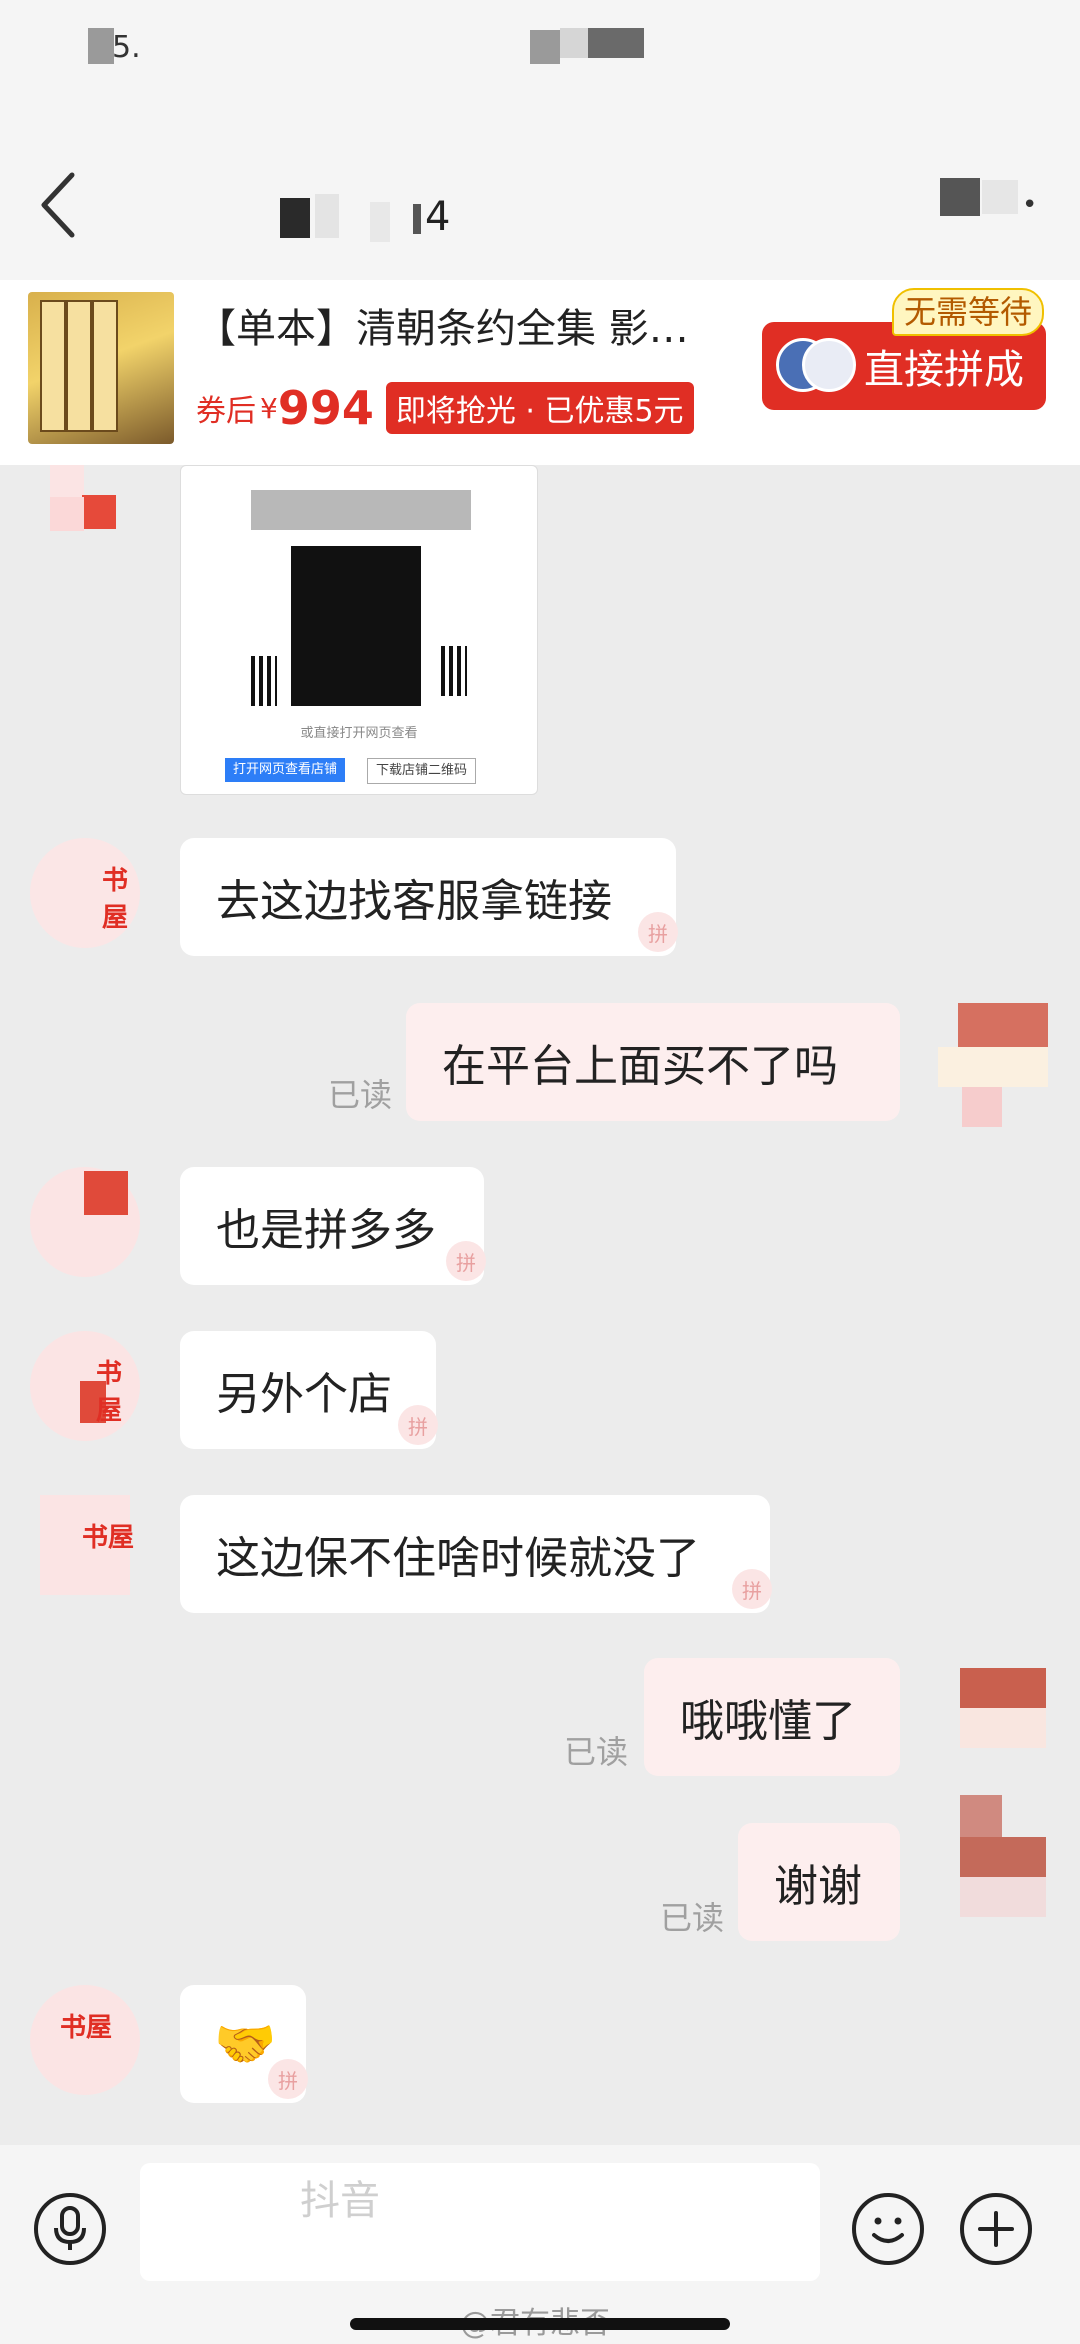 This screenshot has width=1080, height=2344. I want to click on no-wait-tag: 无需等待, so click(968, 312).